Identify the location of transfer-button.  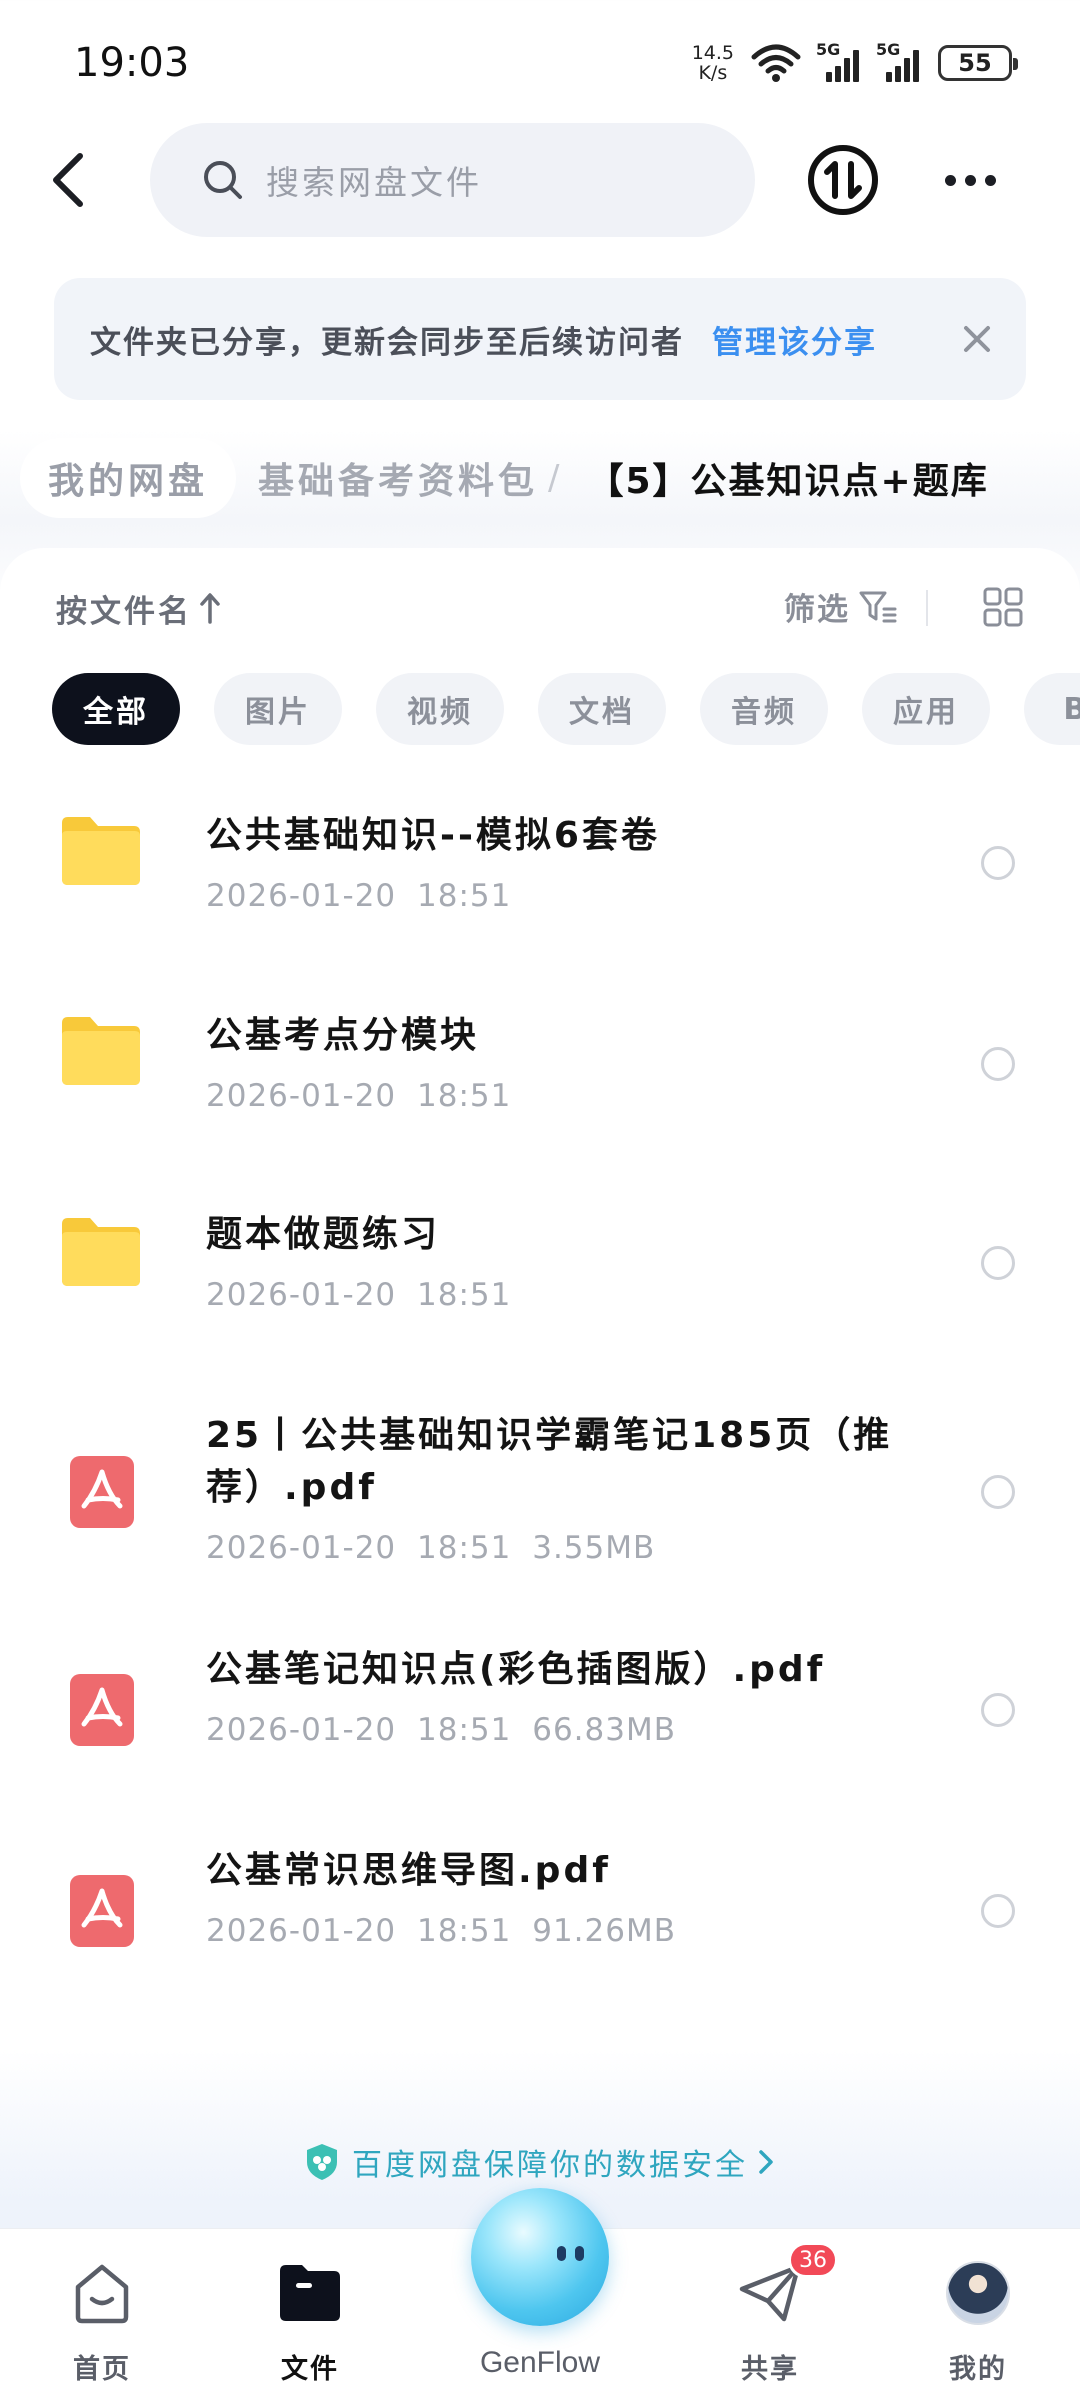
(843, 180).